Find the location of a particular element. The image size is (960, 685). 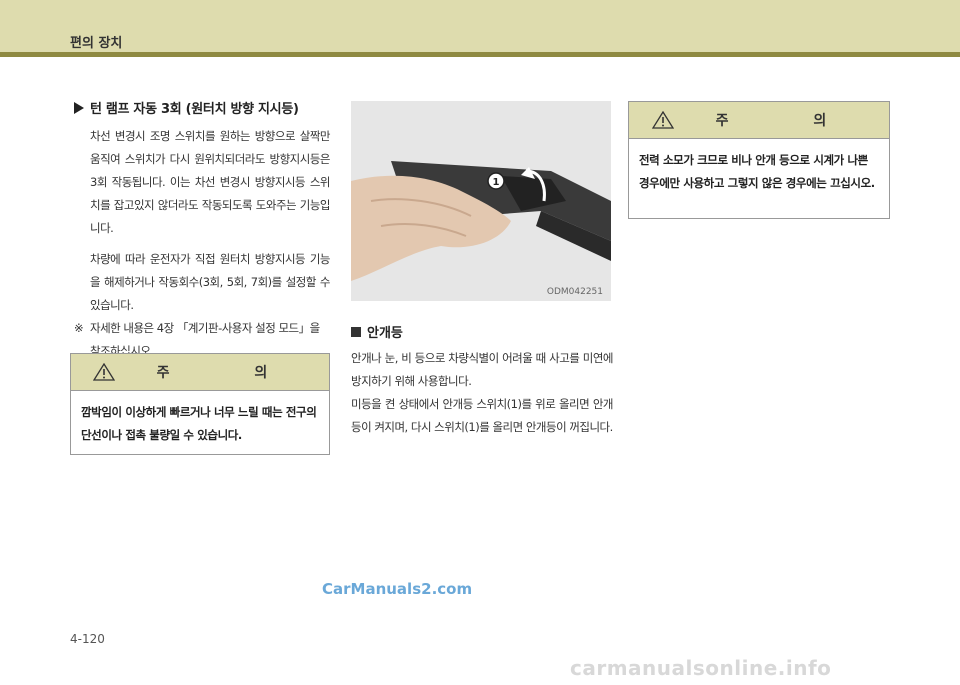

page-header: 편의 장치 is located at coordinates (480, 26).